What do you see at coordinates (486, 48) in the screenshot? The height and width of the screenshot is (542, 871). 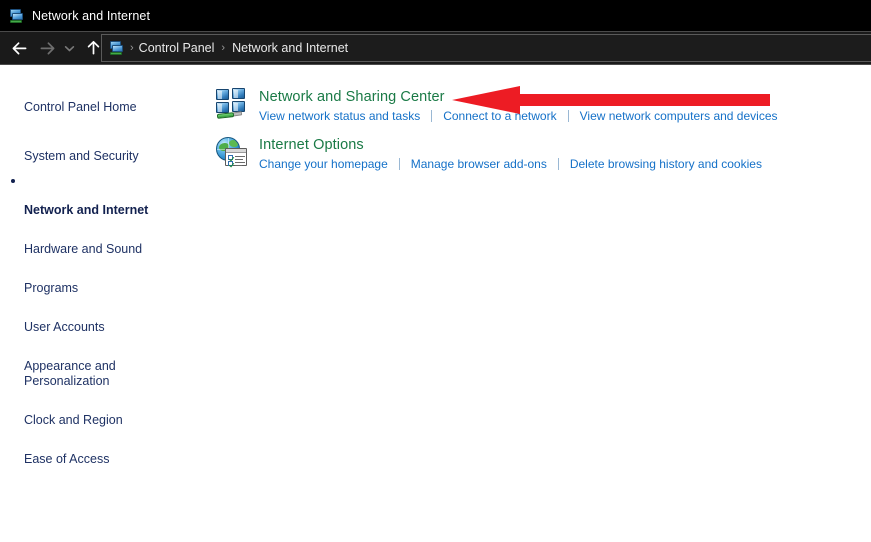 I see `address-bar: › Control Panel › Network and Internet` at bounding box center [486, 48].